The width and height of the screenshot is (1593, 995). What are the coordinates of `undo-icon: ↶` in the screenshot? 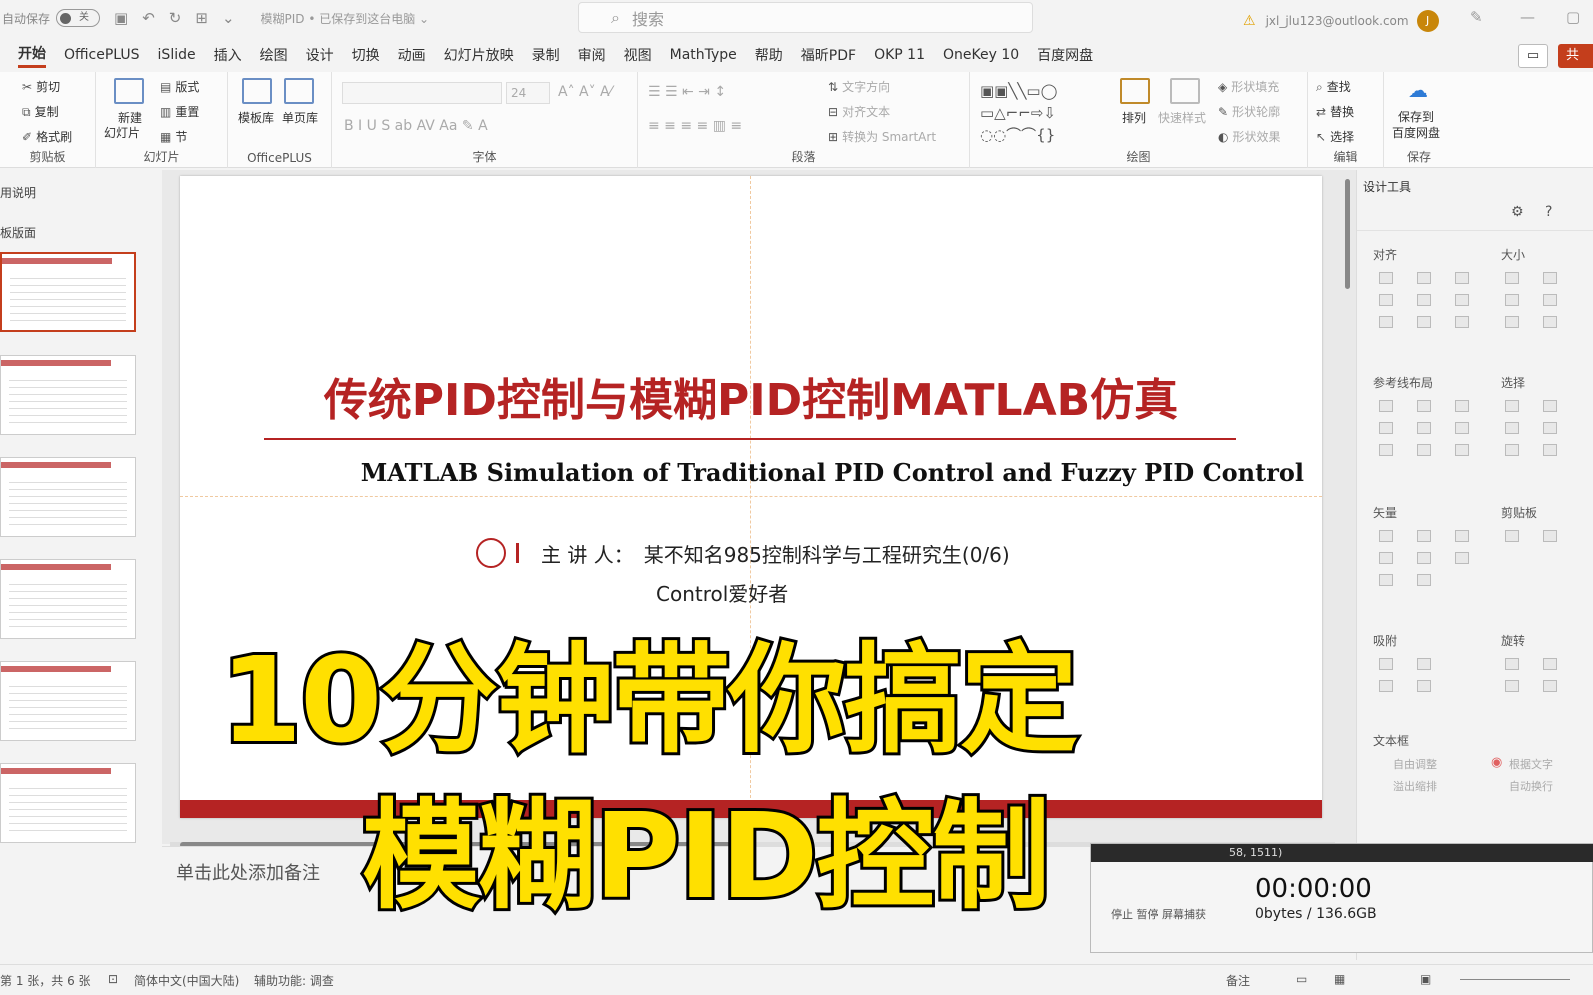 It's located at (148, 18).